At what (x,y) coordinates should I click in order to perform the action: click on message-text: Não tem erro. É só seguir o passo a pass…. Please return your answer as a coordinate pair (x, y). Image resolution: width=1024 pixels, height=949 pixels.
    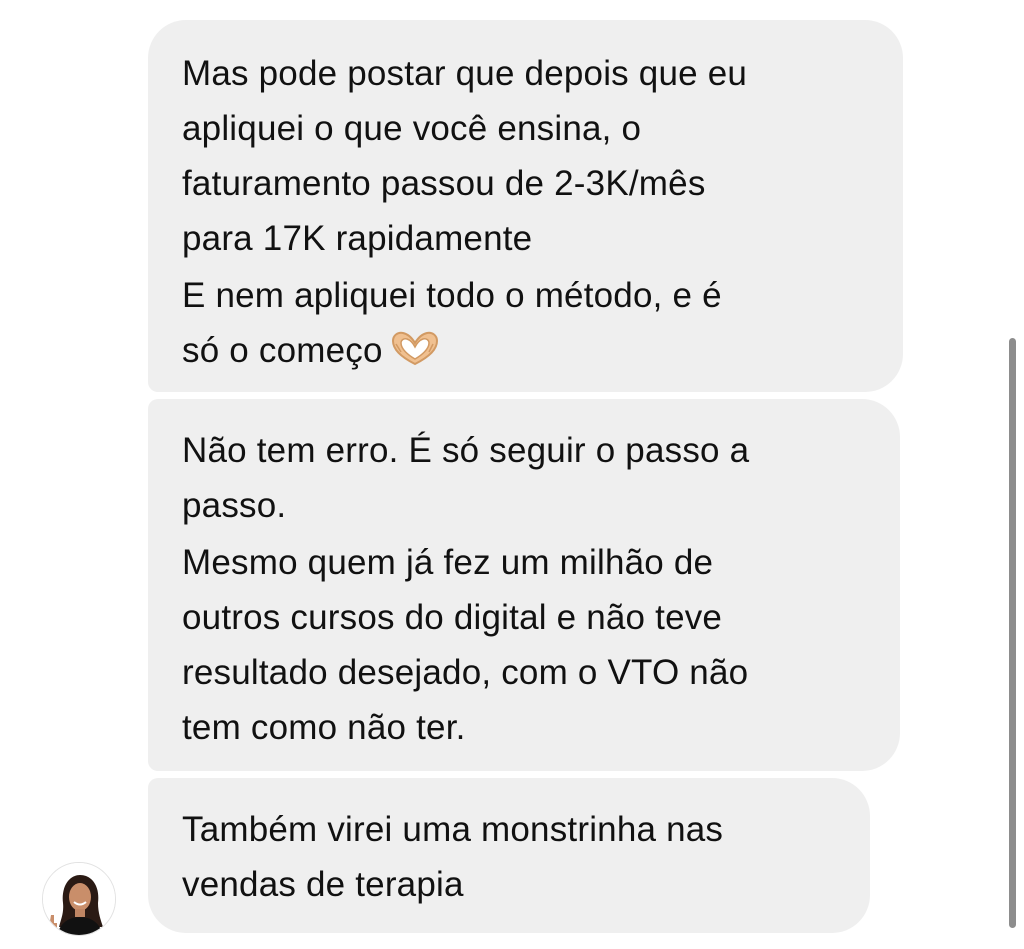
    Looking at the image, I should click on (466, 478).